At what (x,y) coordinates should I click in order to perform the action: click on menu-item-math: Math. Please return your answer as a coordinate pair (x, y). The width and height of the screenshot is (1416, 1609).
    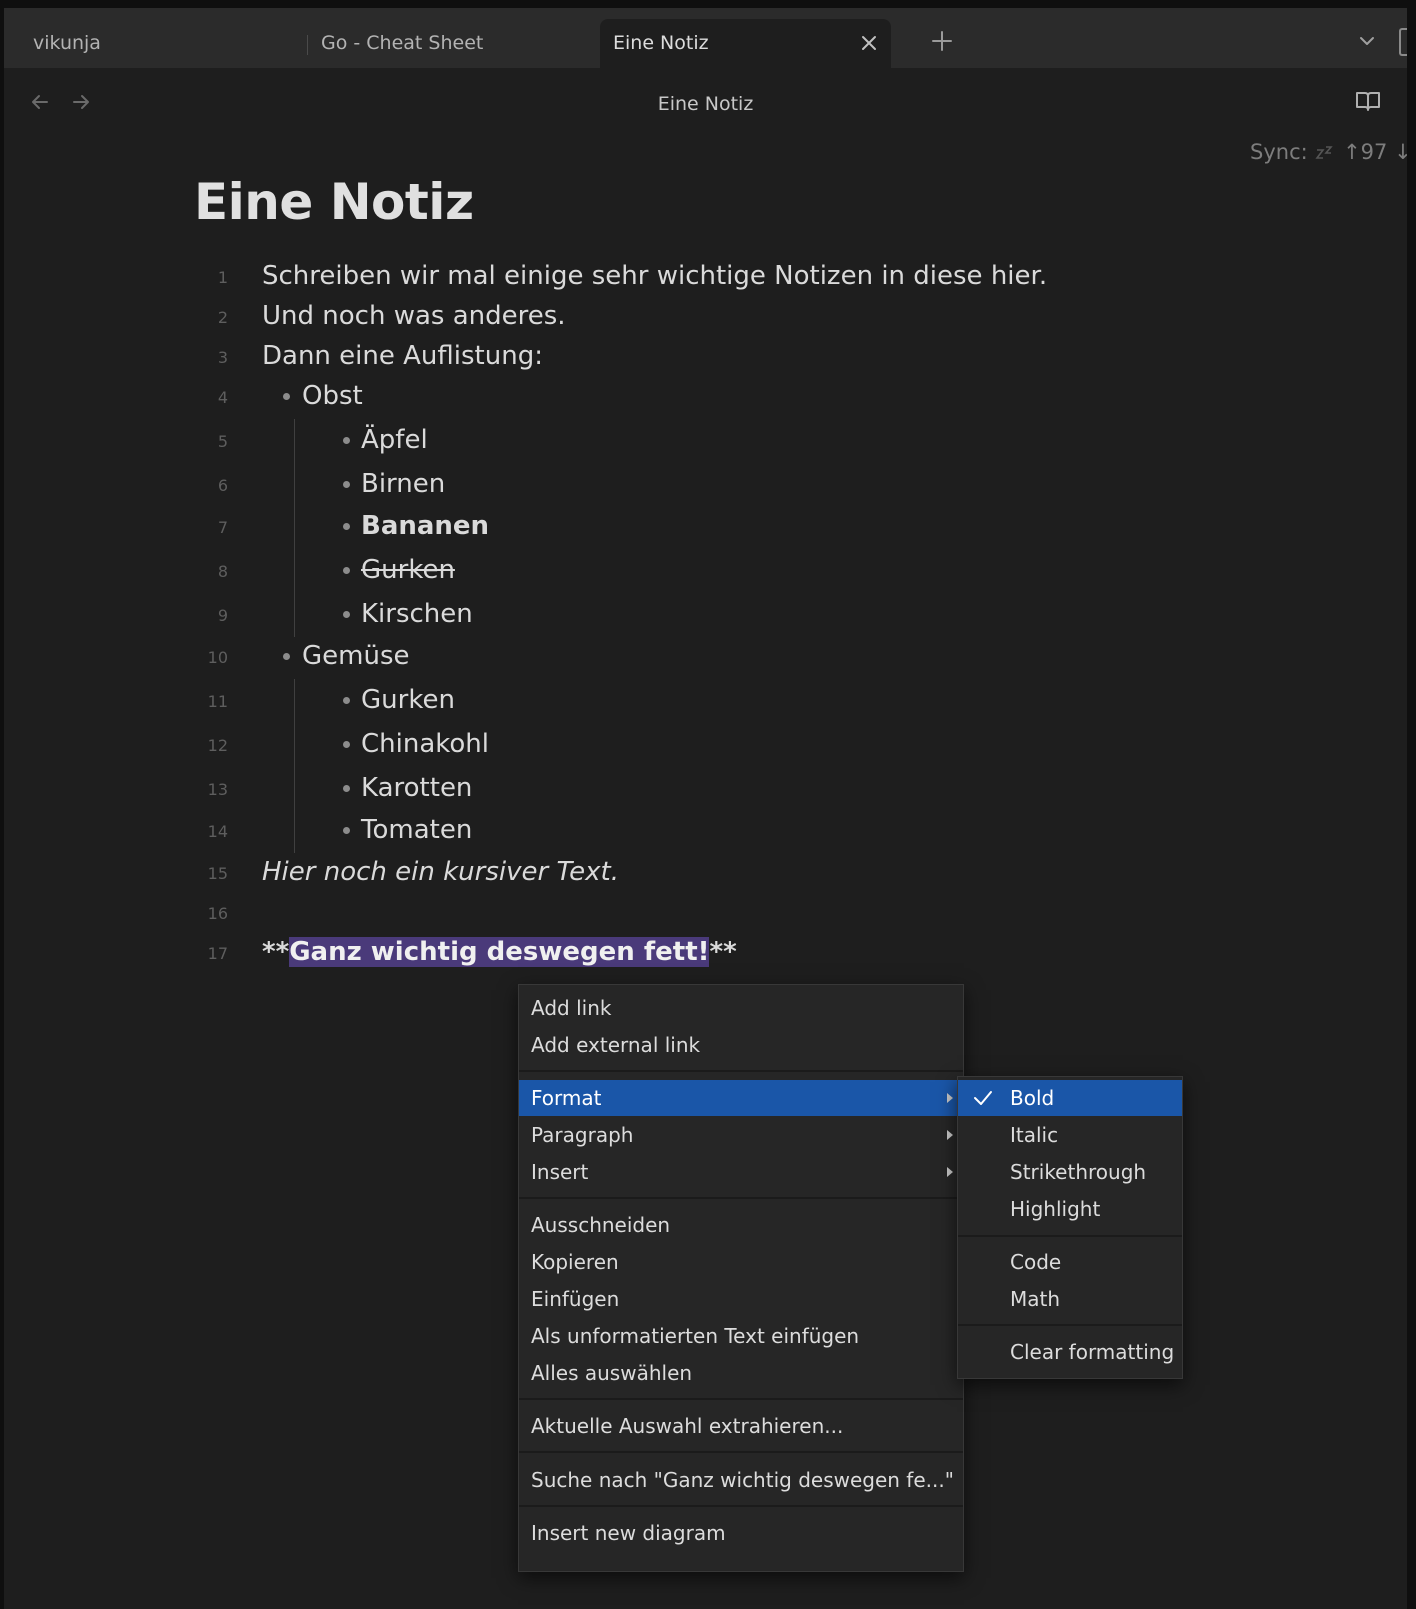
    Looking at the image, I should click on (1070, 1299).